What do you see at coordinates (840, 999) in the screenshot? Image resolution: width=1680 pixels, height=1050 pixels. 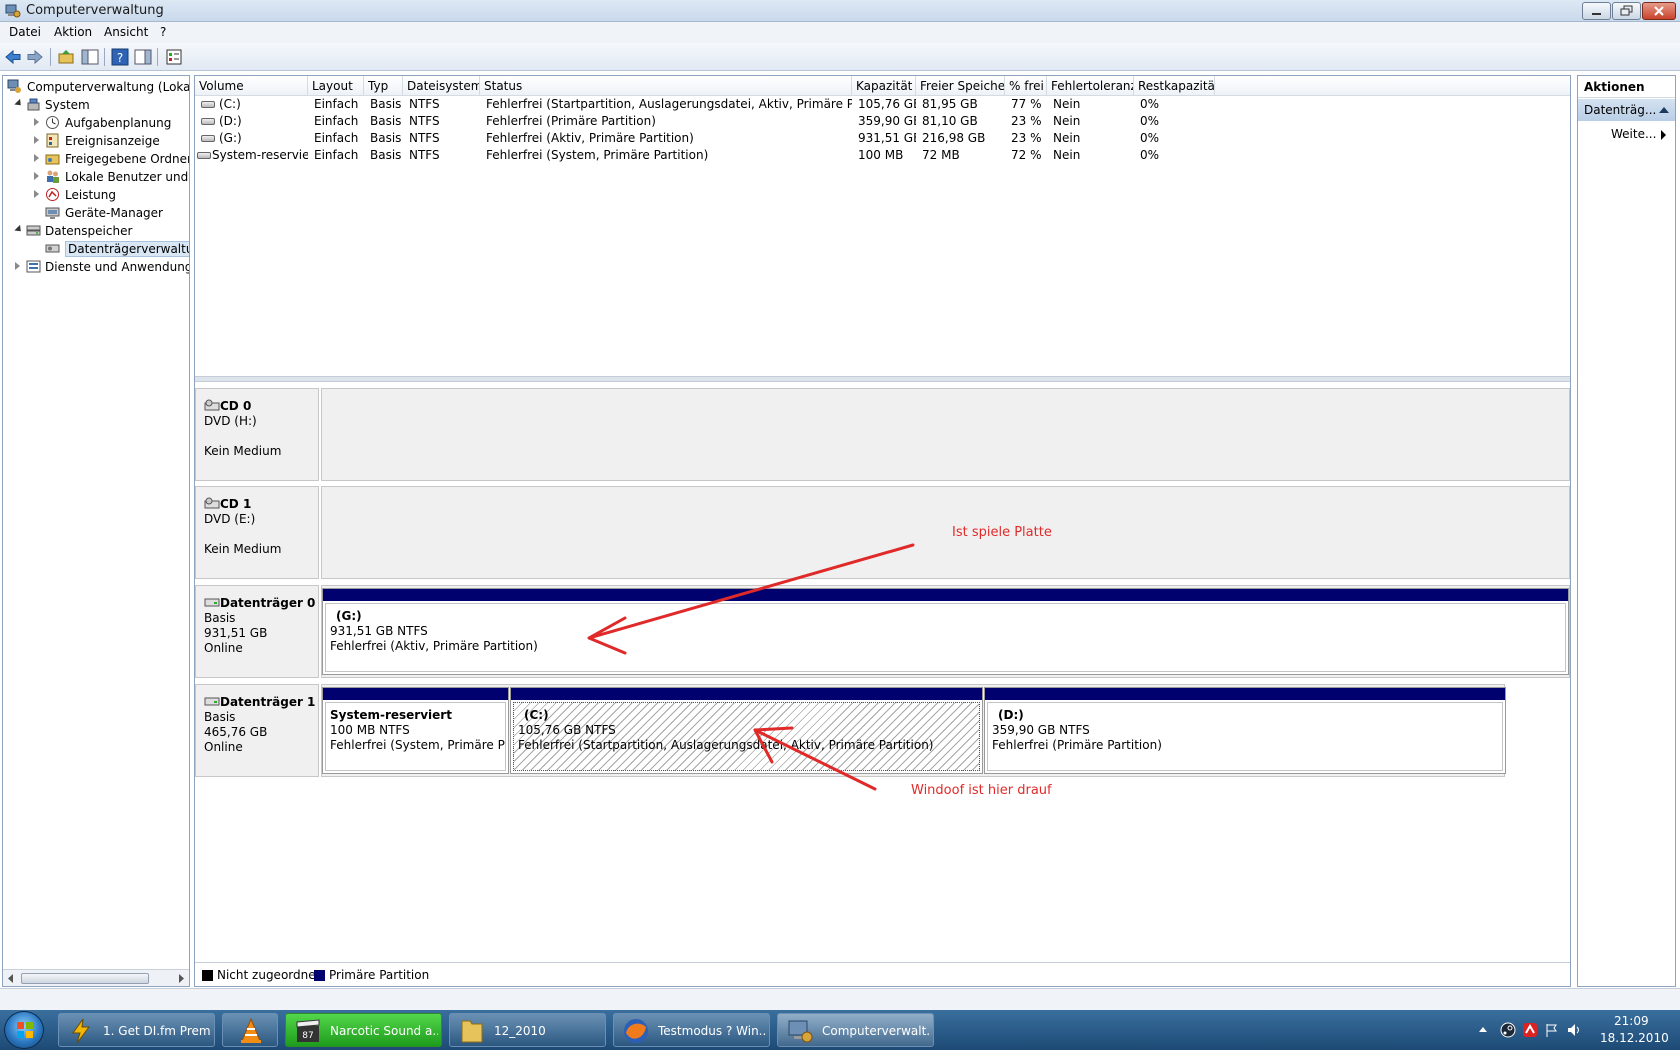 I see `status-bar` at bounding box center [840, 999].